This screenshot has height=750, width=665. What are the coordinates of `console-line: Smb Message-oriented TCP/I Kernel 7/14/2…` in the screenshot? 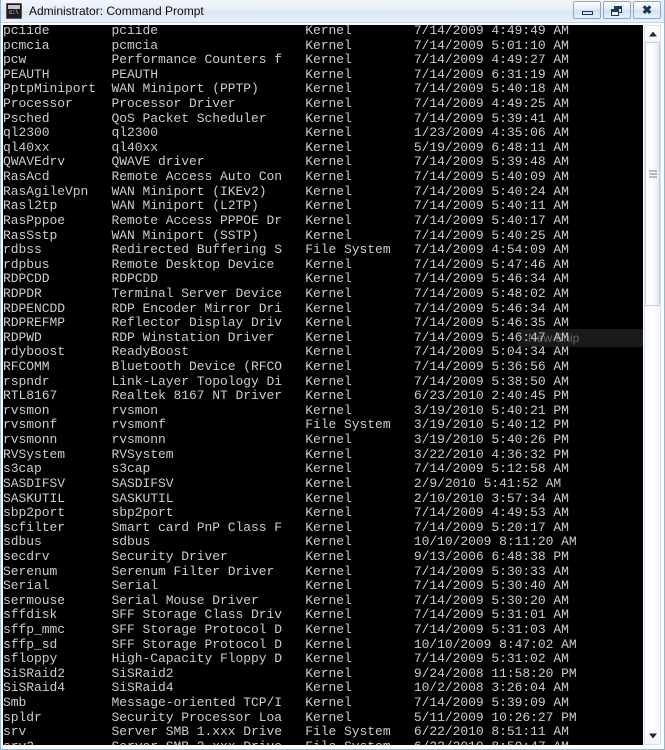 It's located at (286, 703).